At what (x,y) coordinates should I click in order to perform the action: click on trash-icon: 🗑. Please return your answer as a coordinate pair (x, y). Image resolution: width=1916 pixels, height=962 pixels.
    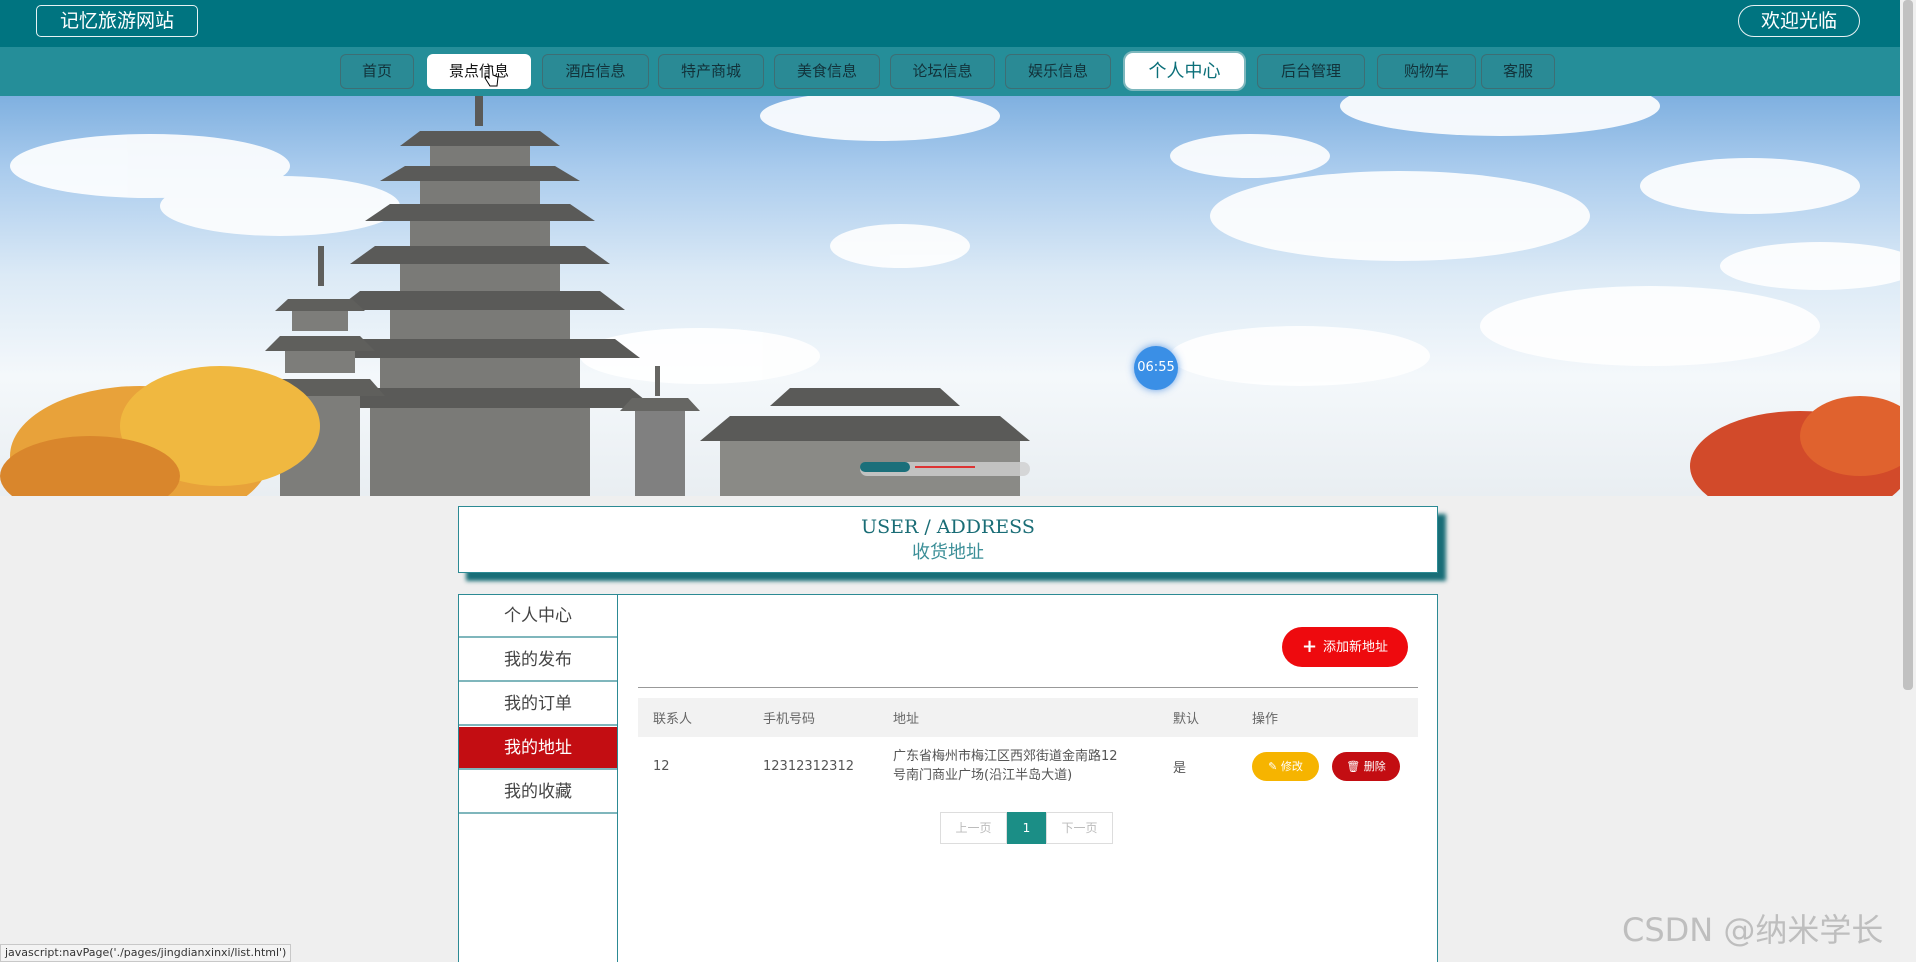
    Looking at the image, I should click on (1353, 766).